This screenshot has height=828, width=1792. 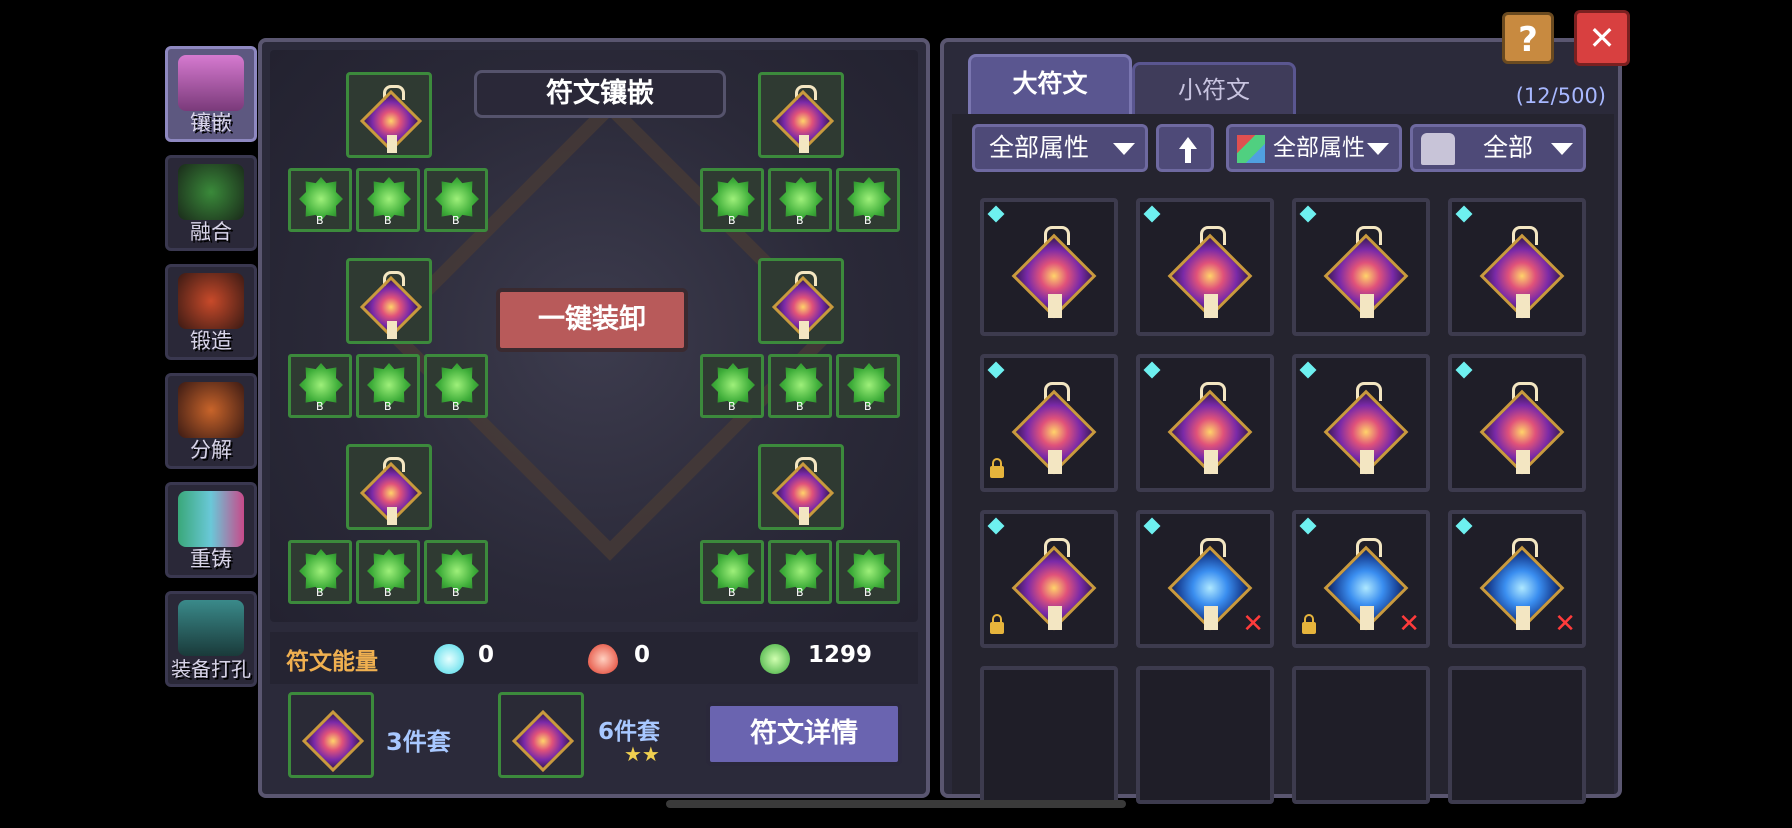 I want to click on tab-fusion-label: 融合, so click(x=211, y=232).